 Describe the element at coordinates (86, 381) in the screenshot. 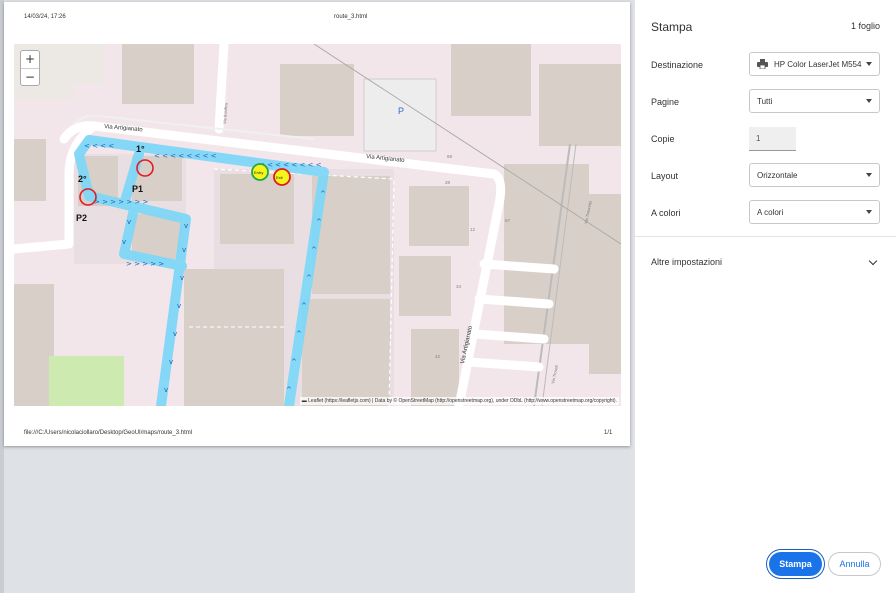

I see `green-area` at that location.